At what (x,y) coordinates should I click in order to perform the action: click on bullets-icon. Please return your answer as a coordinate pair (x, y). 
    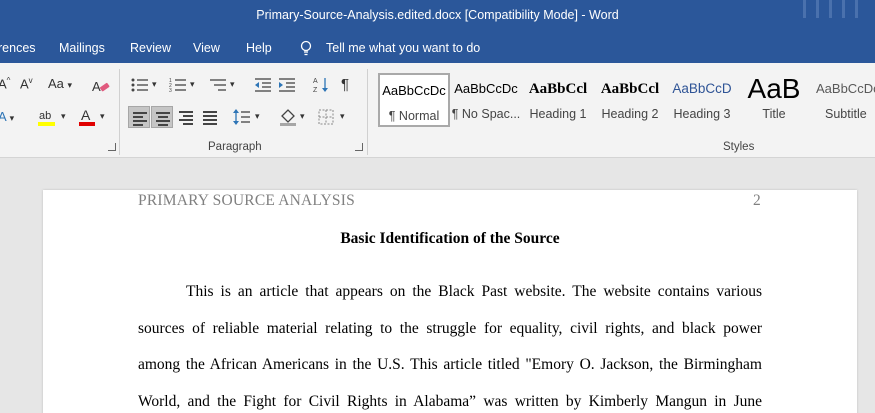
    Looking at the image, I should click on (140, 85).